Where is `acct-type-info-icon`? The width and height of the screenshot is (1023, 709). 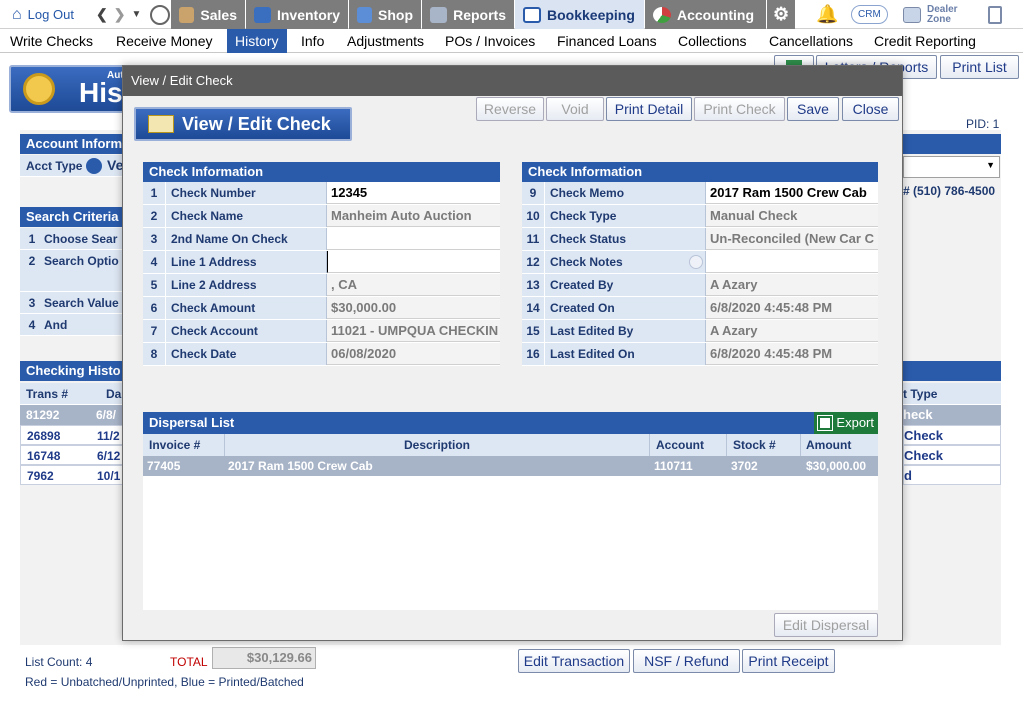
acct-type-info-icon is located at coordinates (94, 166).